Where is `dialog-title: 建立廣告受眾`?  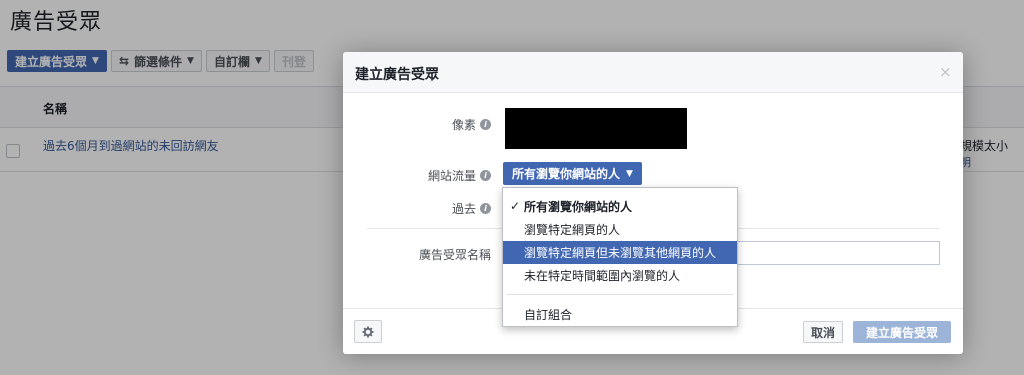
dialog-title: 建立廣告受眾 is located at coordinates (397, 75).